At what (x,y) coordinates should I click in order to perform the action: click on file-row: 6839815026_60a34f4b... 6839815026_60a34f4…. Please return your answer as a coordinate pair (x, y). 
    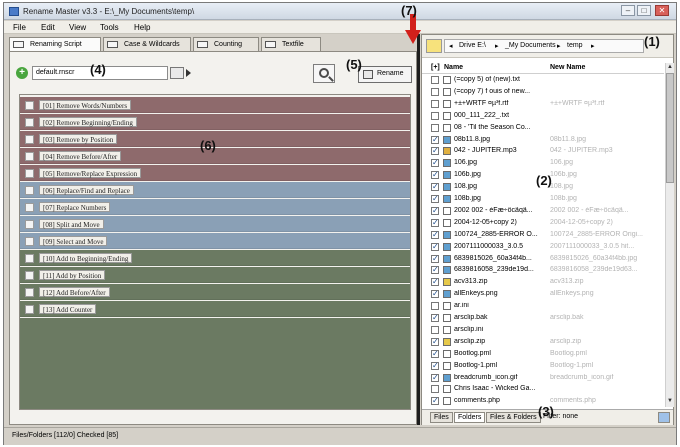
    Looking at the image, I should click on (543, 259).